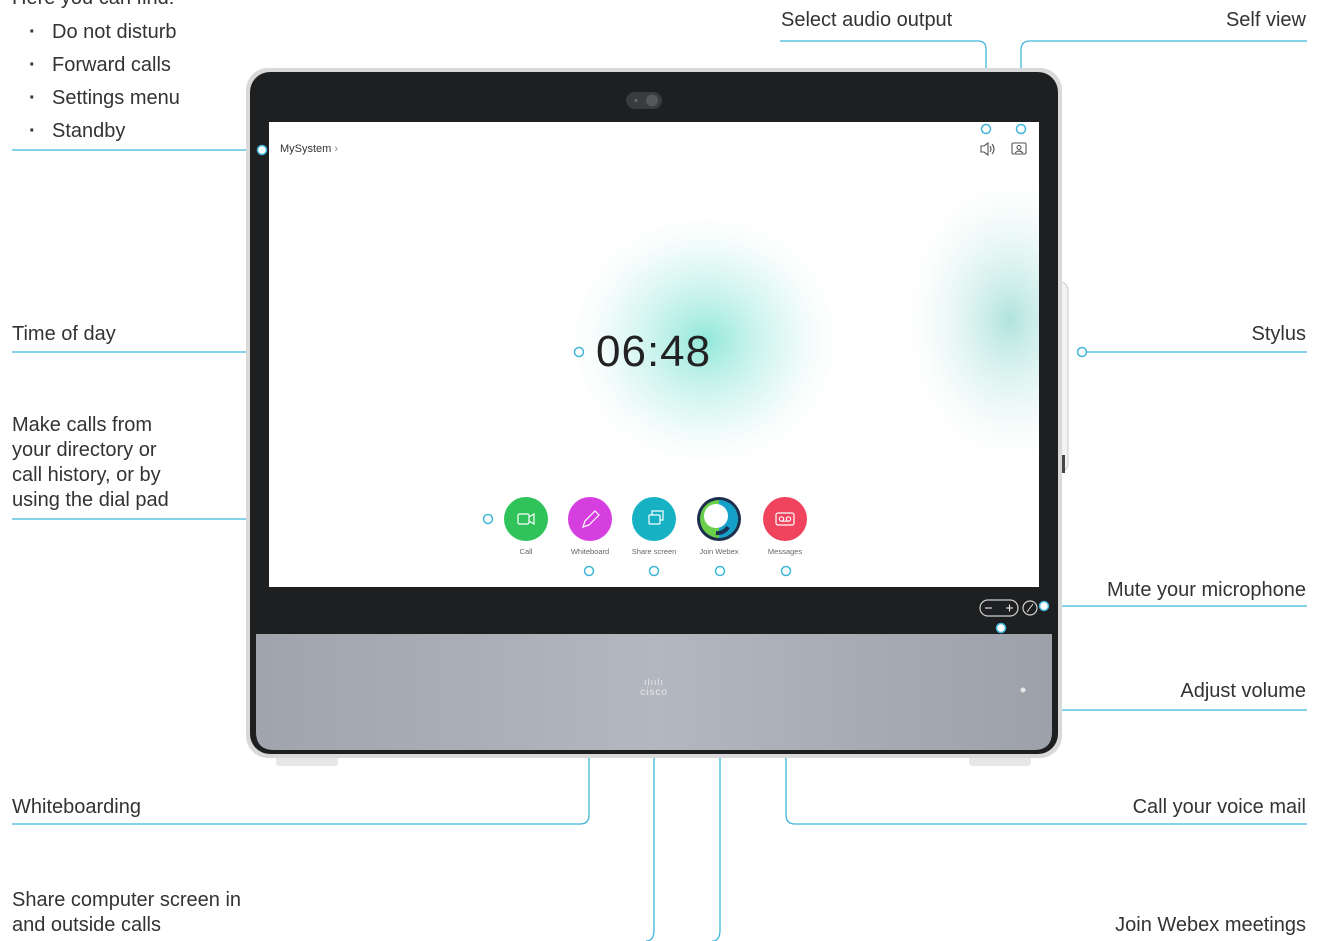 This screenshot has height=941, width=1325. I want to click on cisco-logo: ılıılı cisco, so click(654, 688).